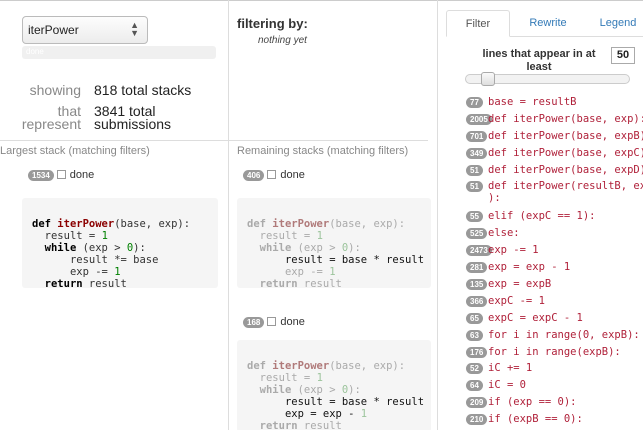  What do you see at coordinates (529, 267) in the screenshot?
I see `line-code-text: exp = exp - 1` at bounding box center [529, 267].